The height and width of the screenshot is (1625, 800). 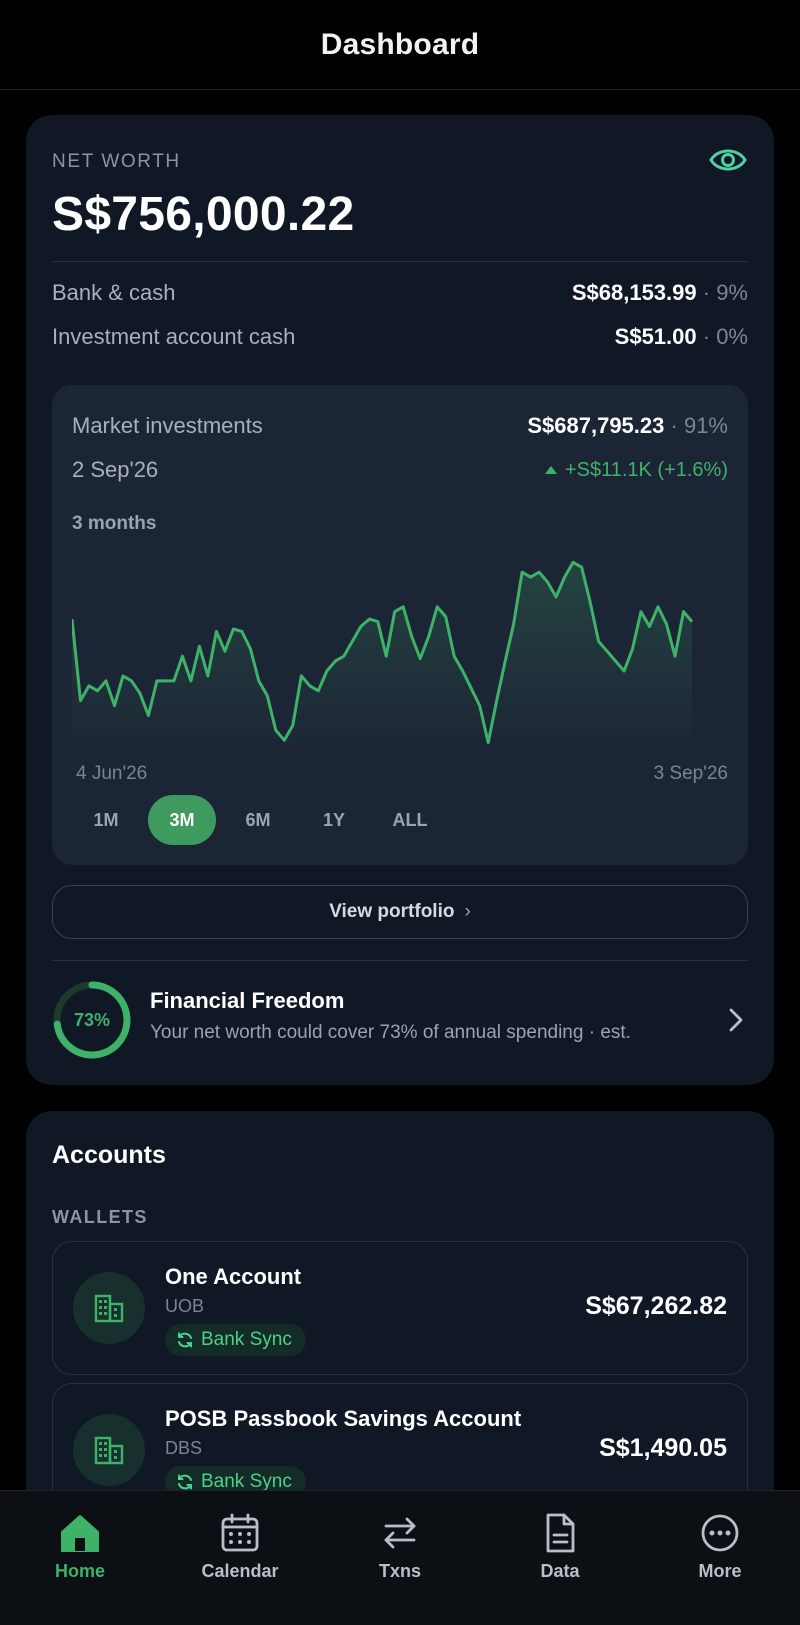 I want to click on row-label: Investment account cash, so click(x=174, y=336).